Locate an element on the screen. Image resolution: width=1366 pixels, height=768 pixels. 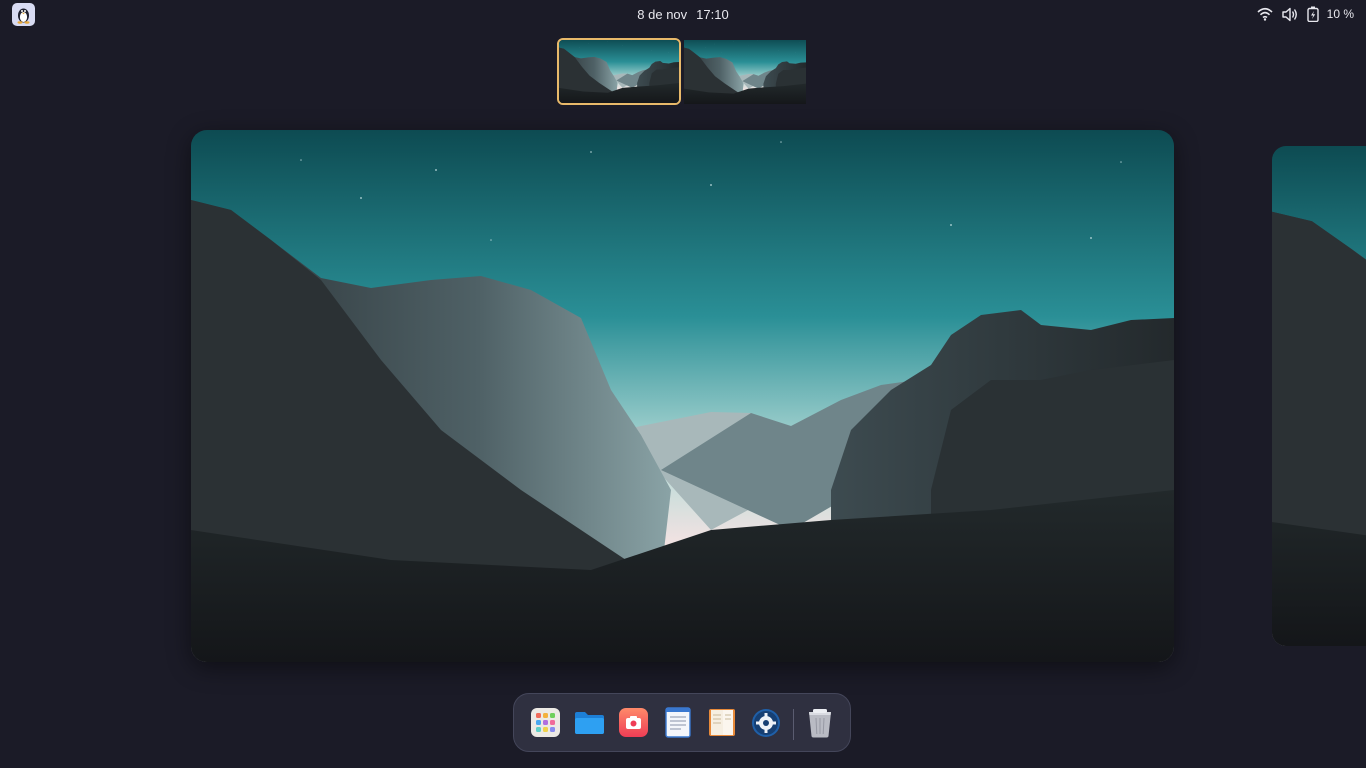
system-tray: 10 % is located at coordinates (1305, 14).